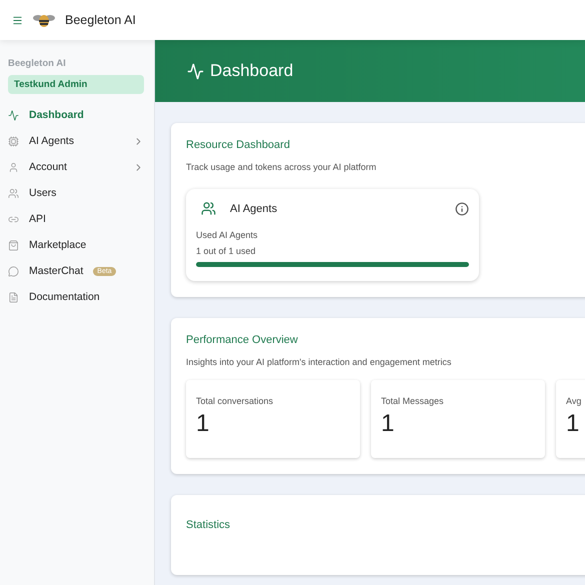 The width and height of the screenshot is (585, 585). Describe the element at coordinates (37, 63) in the screenshot. I see `org-name: Beegleton AI` at that location.